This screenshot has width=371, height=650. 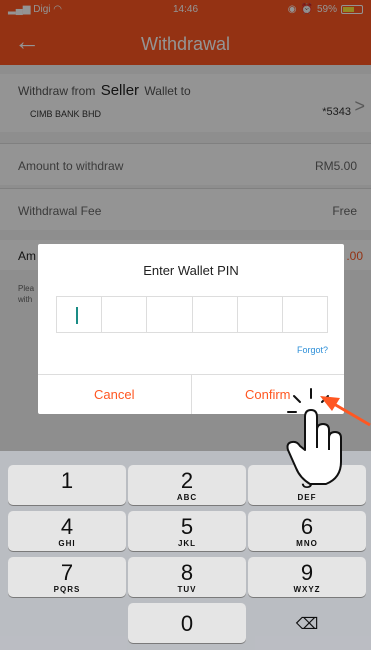 I want to click on forgot-pin-link: Forgot?, so click(x=312, y=350).